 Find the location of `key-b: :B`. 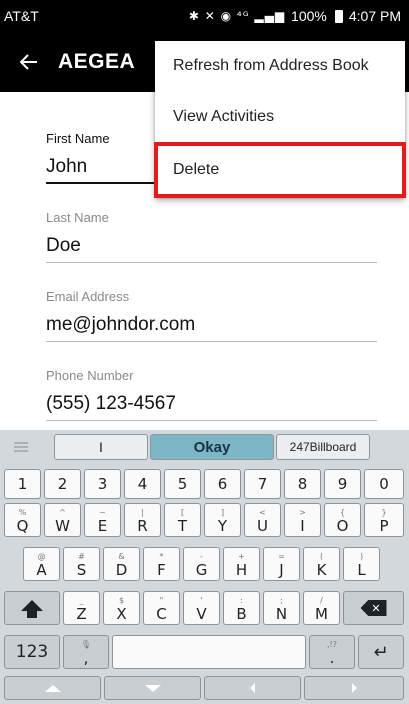

key-b: :B is located at coordinates (241, 608).